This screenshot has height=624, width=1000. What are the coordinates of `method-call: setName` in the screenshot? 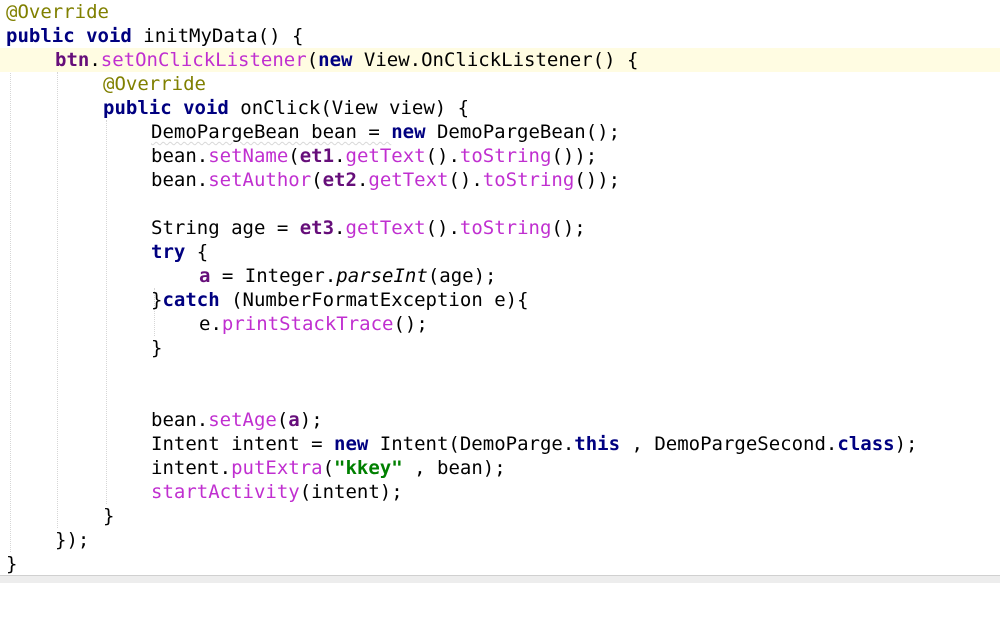 It's located at (248, 156).